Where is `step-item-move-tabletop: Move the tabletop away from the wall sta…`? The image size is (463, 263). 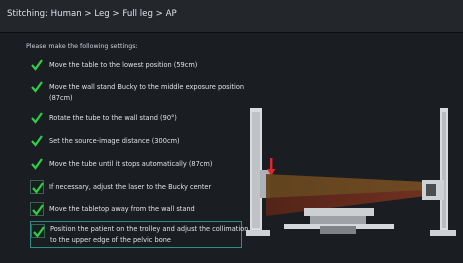
step-item-move-tabletop: Move the tabletop away from the wall sta… is located at coordinates (135, 210).